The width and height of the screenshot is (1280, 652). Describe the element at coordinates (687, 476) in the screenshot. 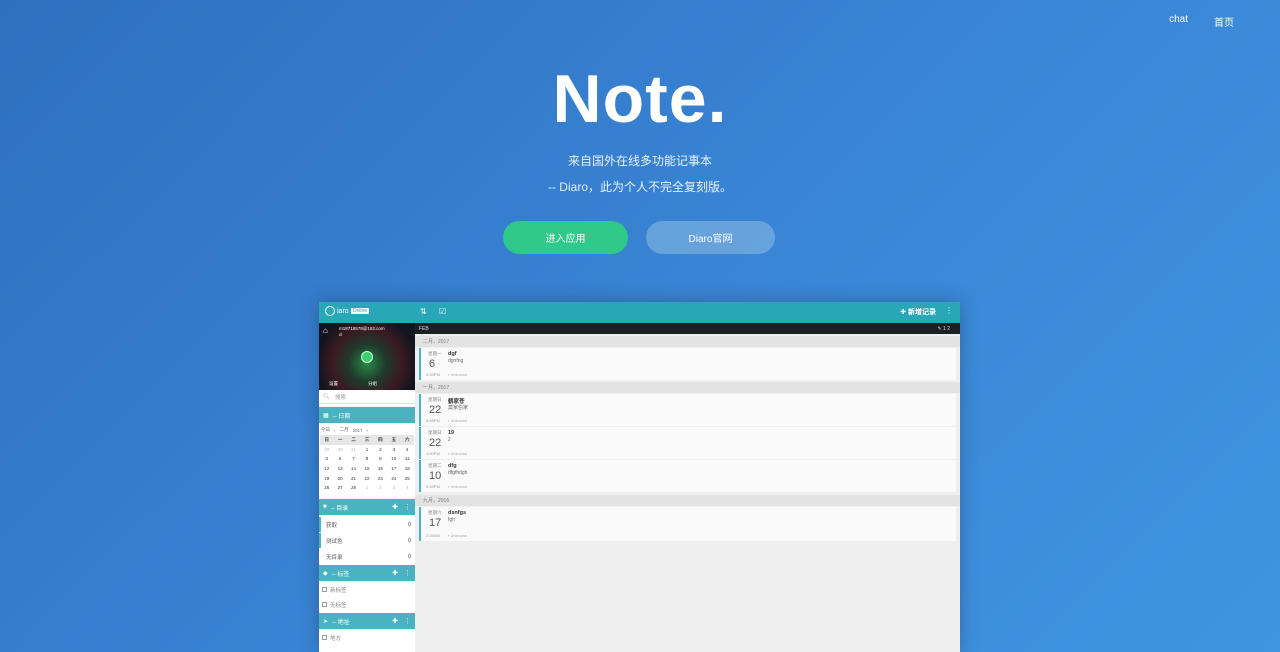

I see `entry-card: 星期二 10 9:49PM dfg dfgfhdgh ▪ Unknown` at that location.